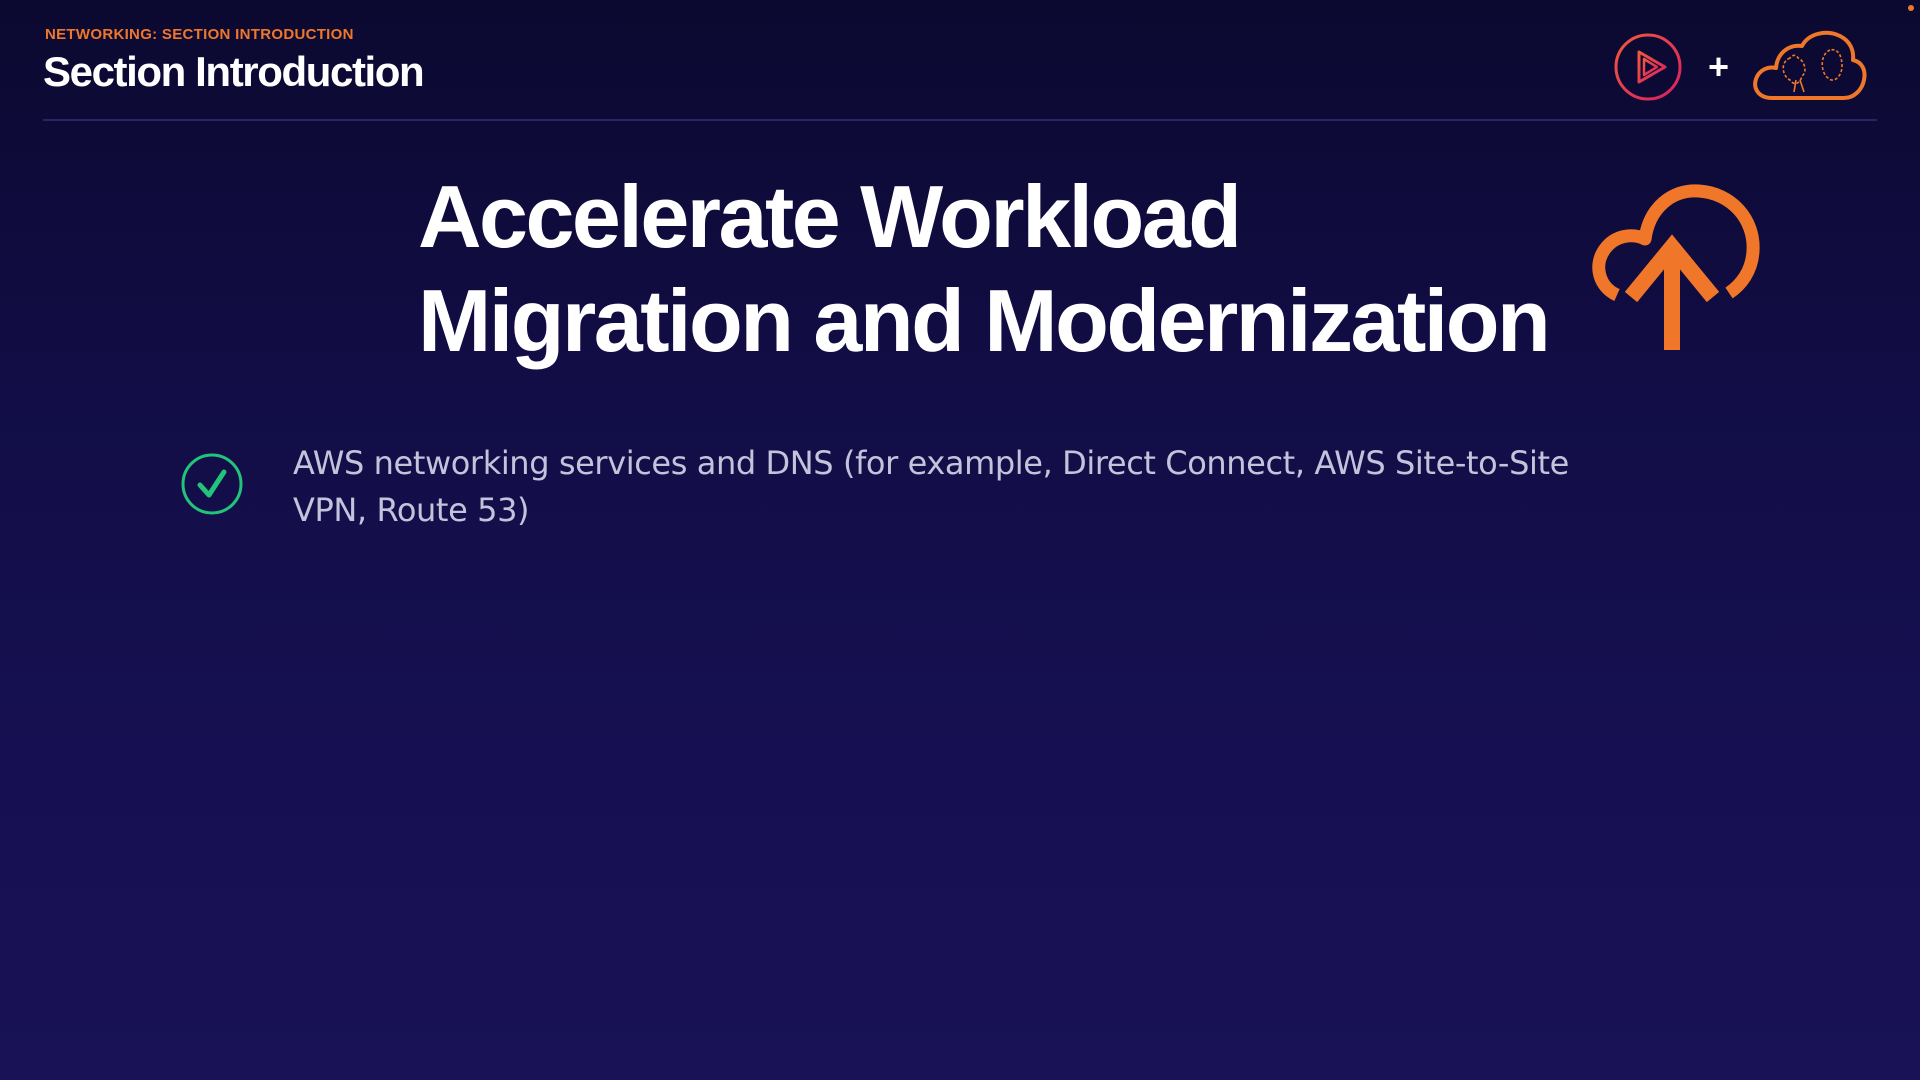 This screenshot has width=1920, height=1080. I want to click on main-title-line-1: Accelerate Workload, so click(830, 216).